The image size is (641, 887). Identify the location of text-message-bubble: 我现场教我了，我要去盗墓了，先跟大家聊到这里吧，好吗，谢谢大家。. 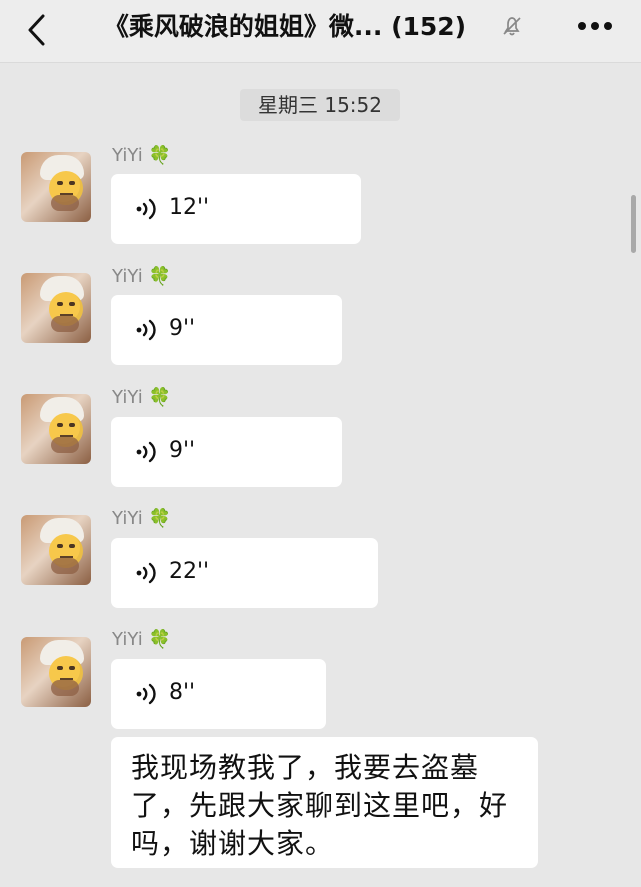
(324, 802).